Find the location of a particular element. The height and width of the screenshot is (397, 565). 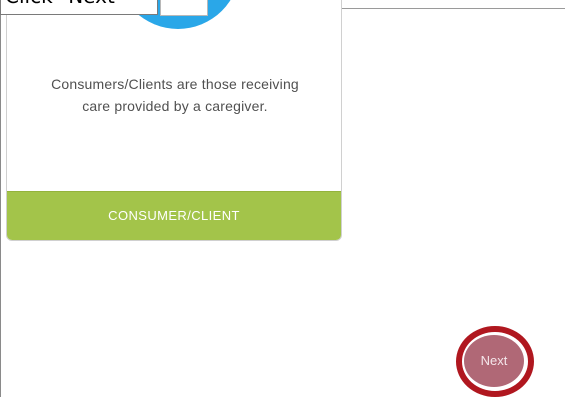

consumer-client-button: CONSUMER/CLIENT is located at coordinates (174, 215).